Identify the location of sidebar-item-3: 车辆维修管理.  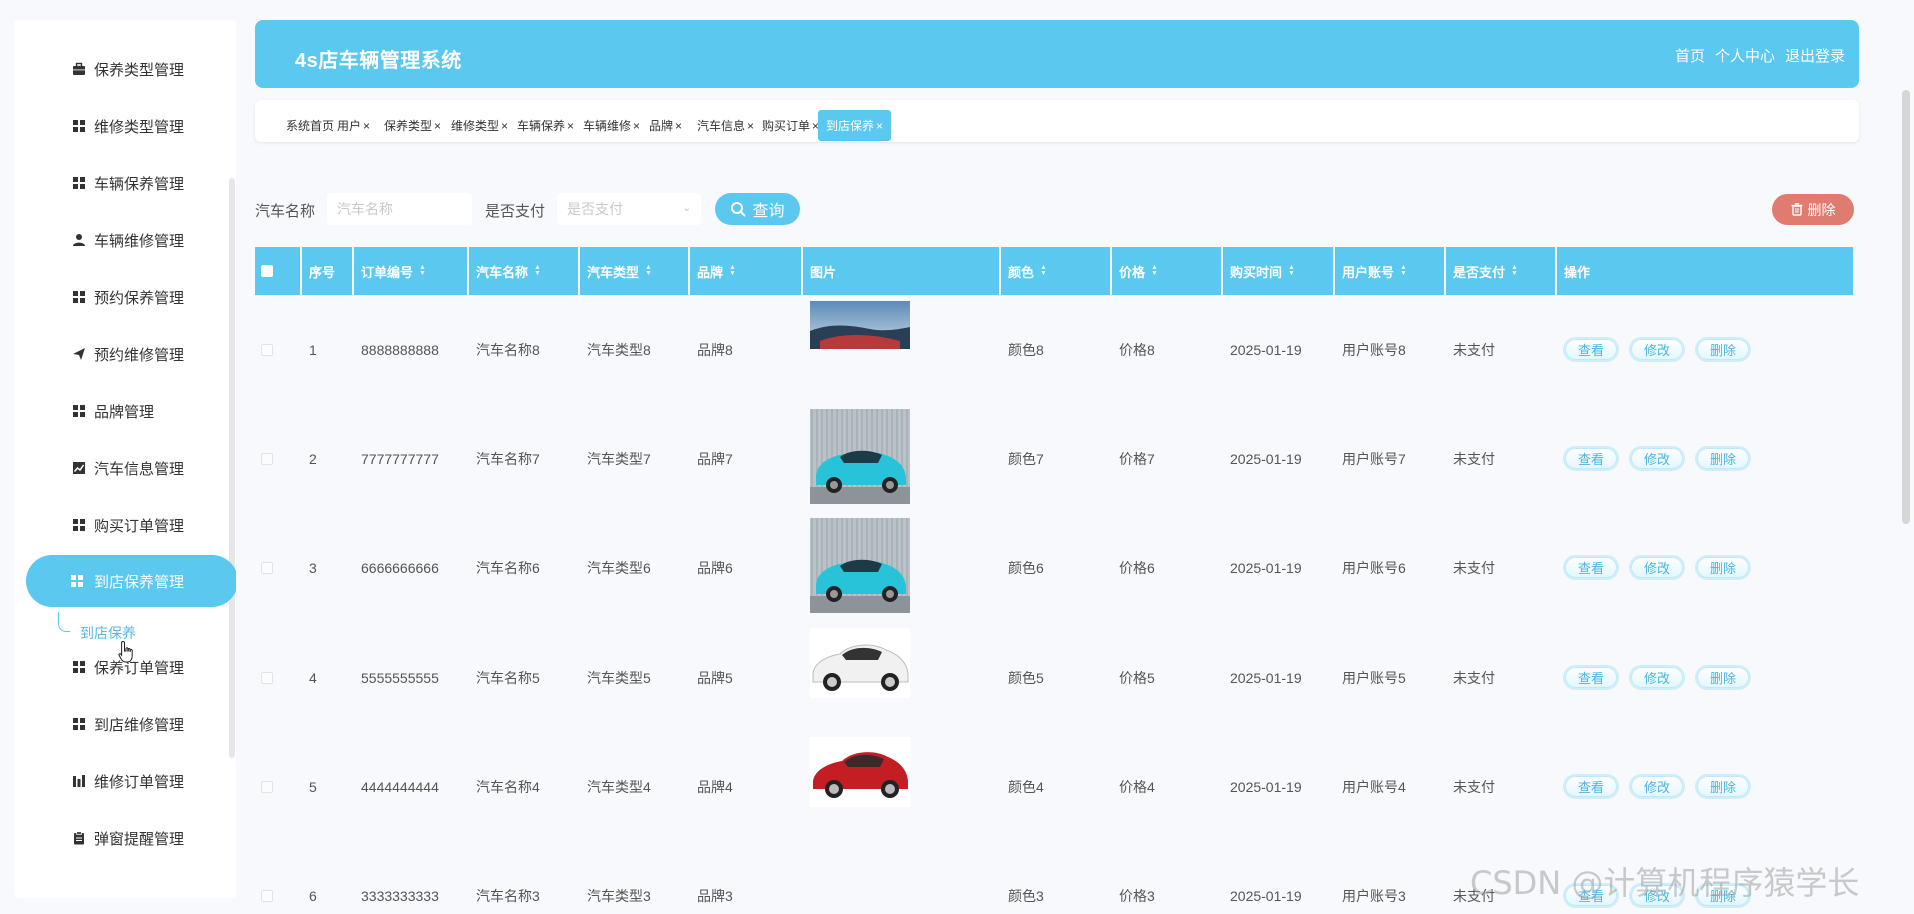
(128, 240).